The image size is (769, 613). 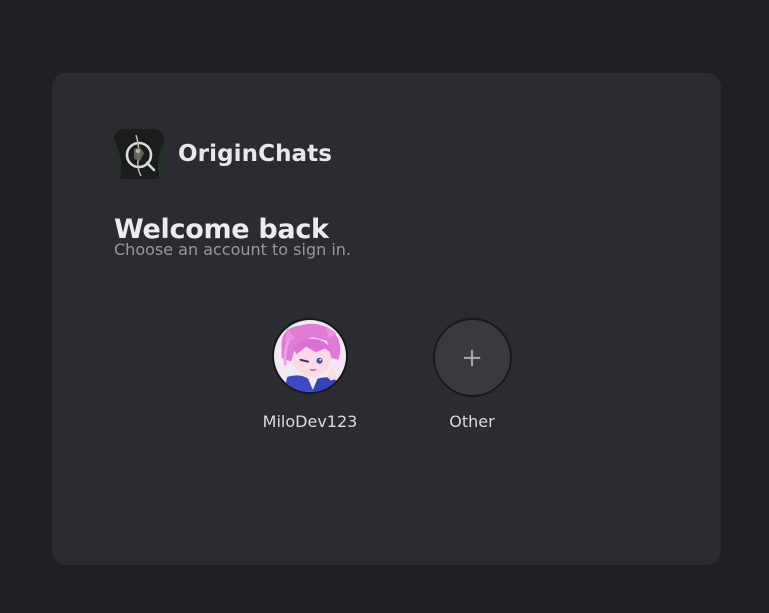 What do you see at coordinates (310, 356) in the screenshot?
I see `anime-avatar-icon` at bounding box center [310, 356].